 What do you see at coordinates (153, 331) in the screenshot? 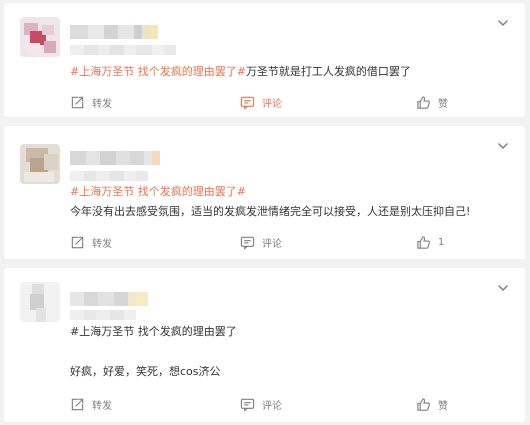
I see `topic-text: #上海万圣节 找个发疯的理由罢了` at bounding box center [153, 331].